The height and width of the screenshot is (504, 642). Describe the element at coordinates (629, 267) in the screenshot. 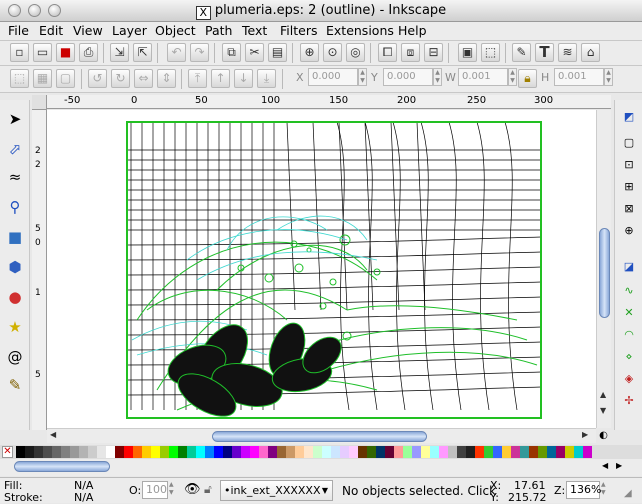

I see `snap-nodes-icon: ◪` at that location.